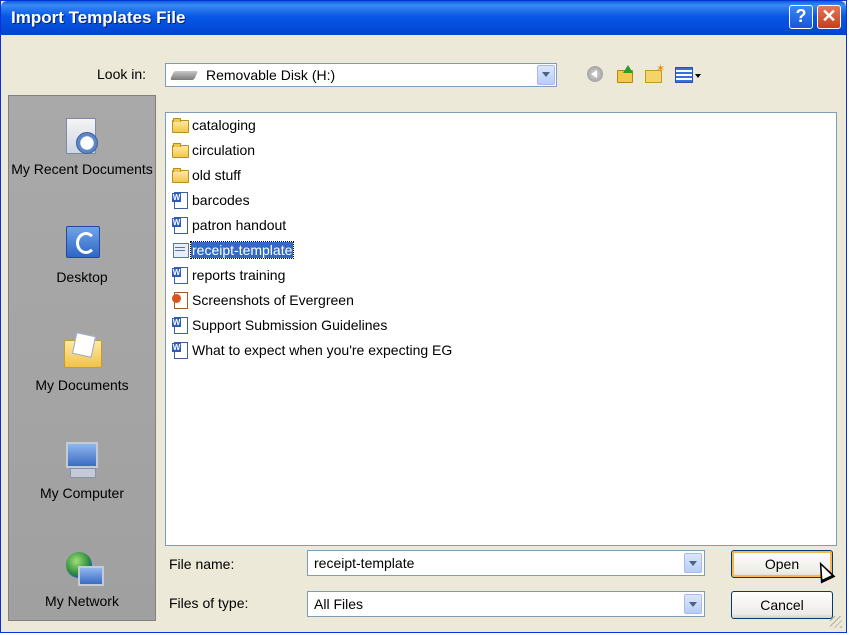  Describe the element at coordinates (322, 350) in the screenshot. I see `file-name: What to expect when you're expecting EG` at that location.